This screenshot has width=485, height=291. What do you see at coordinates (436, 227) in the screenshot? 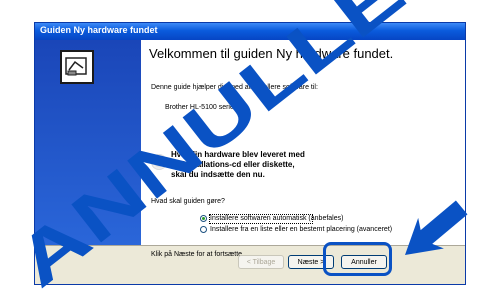
I see `arrow-icon` at bounding box center [436, 227].